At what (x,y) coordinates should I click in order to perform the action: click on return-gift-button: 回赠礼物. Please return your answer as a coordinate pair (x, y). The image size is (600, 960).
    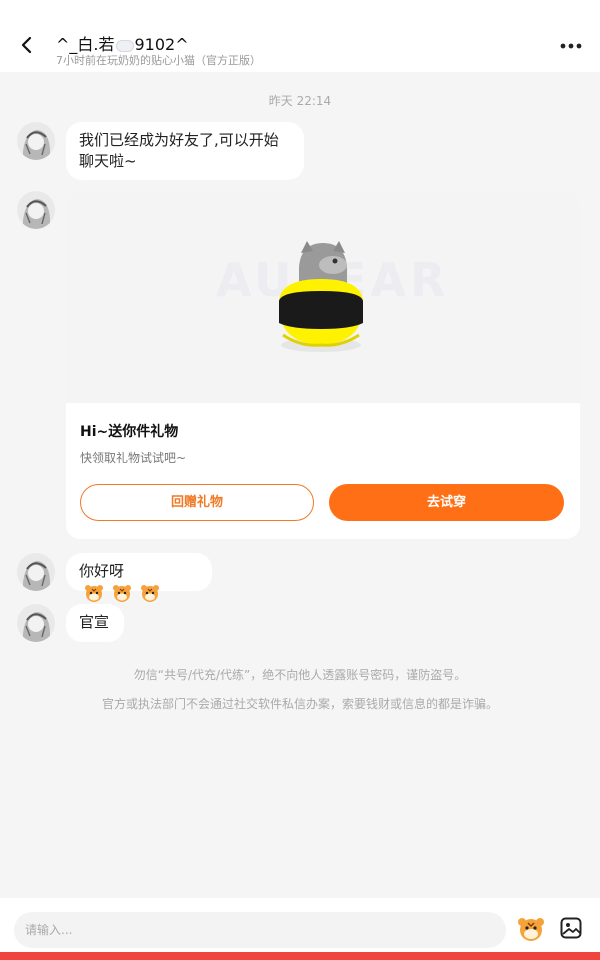
    Looking at the image, I should click on (197, 502).